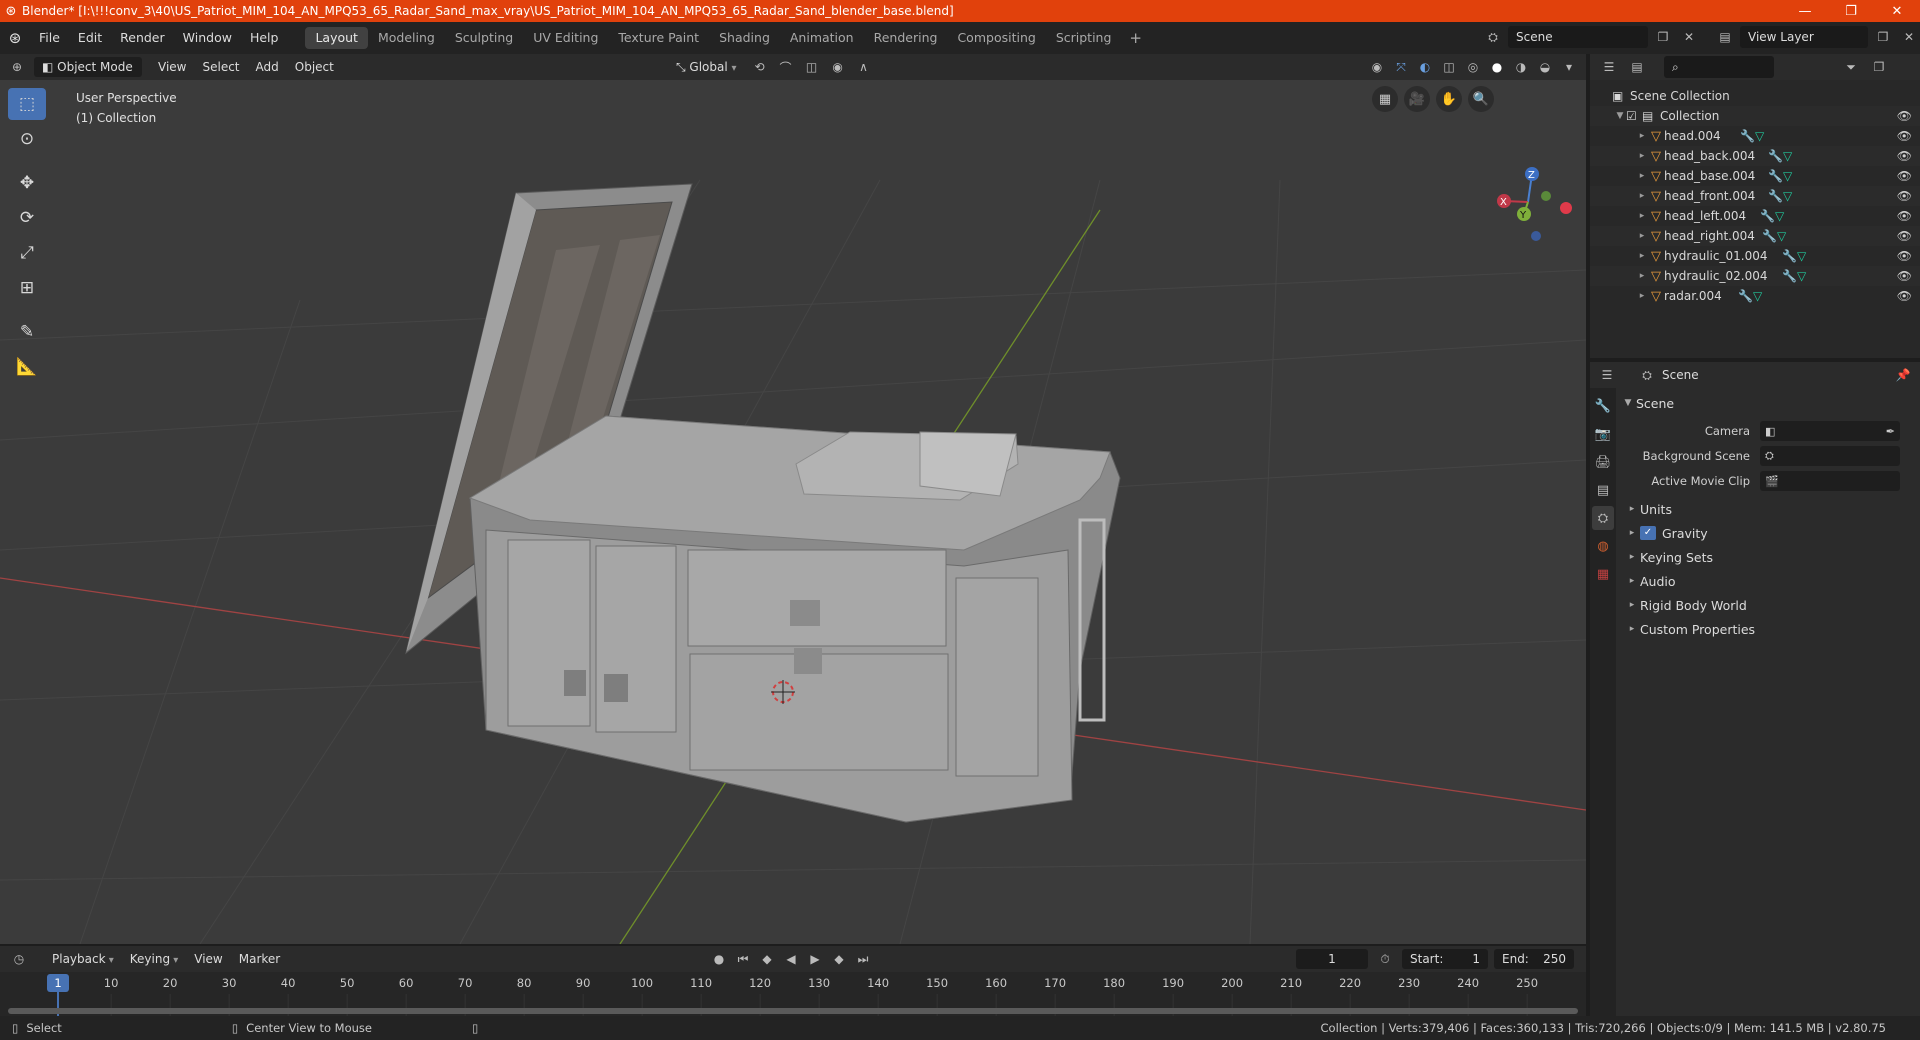 This screenshot has height=1040, width=1920. I want to click on play-icon: ▶, so click(815, 959).